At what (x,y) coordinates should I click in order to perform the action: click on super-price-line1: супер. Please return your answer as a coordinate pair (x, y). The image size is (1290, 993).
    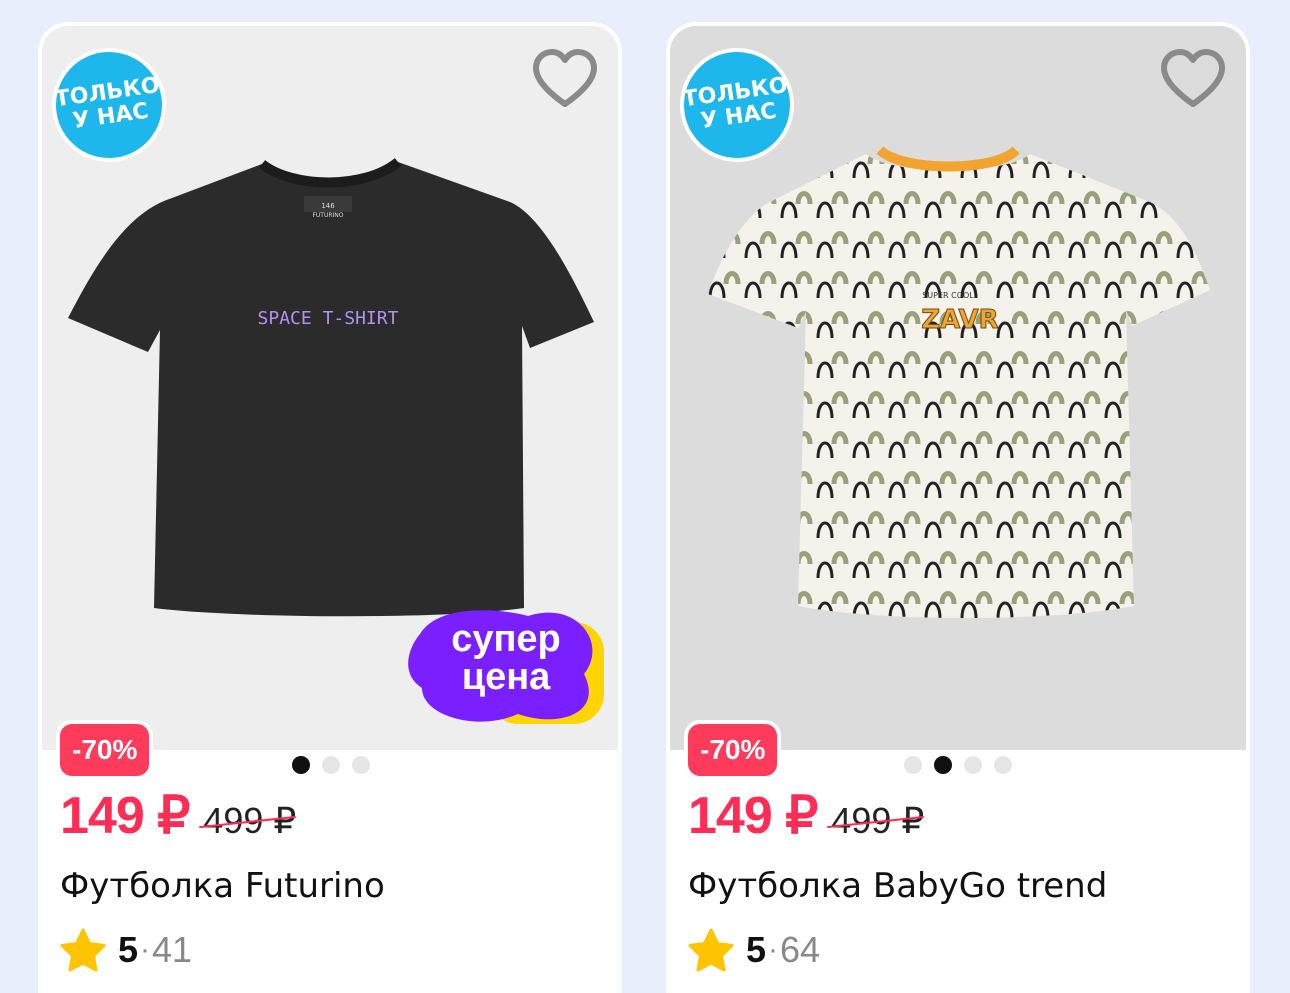
    Looking at the image, I should click on (506, 639).